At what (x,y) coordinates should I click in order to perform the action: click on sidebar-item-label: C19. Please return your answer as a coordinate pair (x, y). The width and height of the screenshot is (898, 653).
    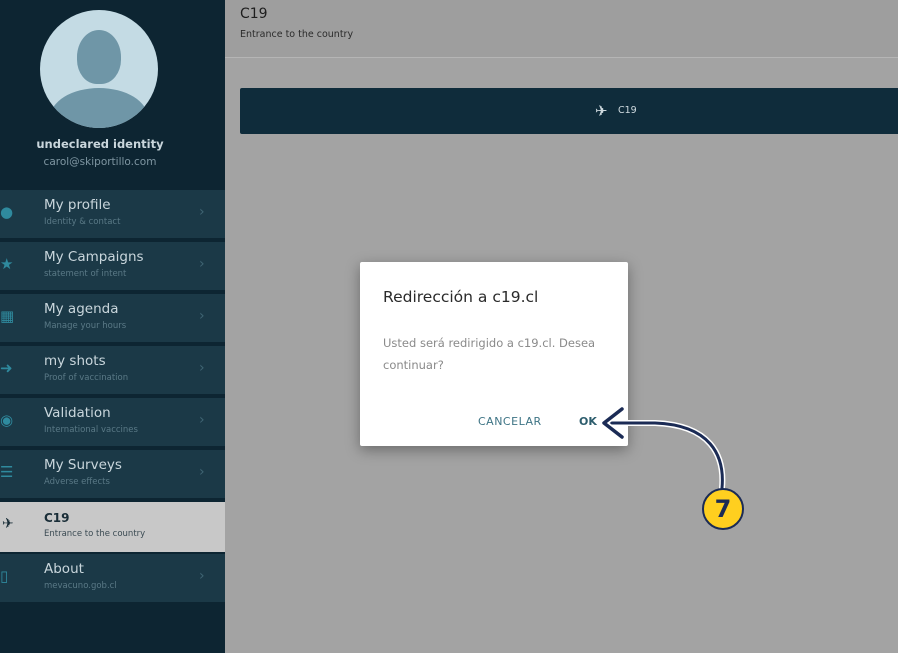
    Looking at the image, I should click on (57, 518).